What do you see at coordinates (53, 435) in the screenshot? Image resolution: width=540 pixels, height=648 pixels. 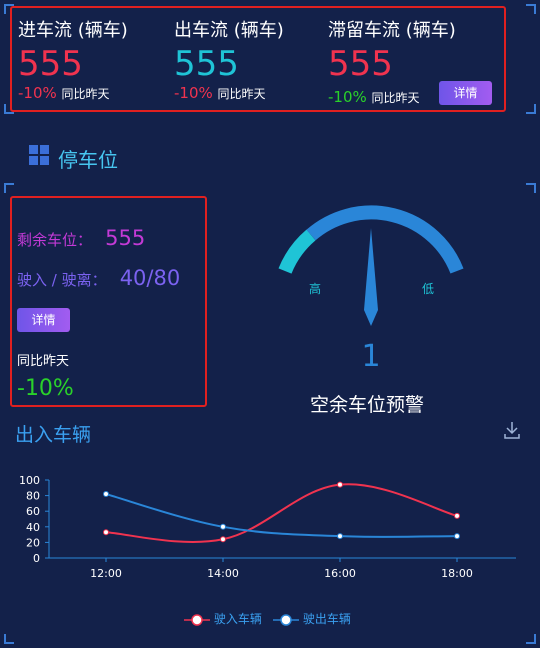 I see `vehicle-flow-title: 出入车辆` at bounding box center [53, 435].